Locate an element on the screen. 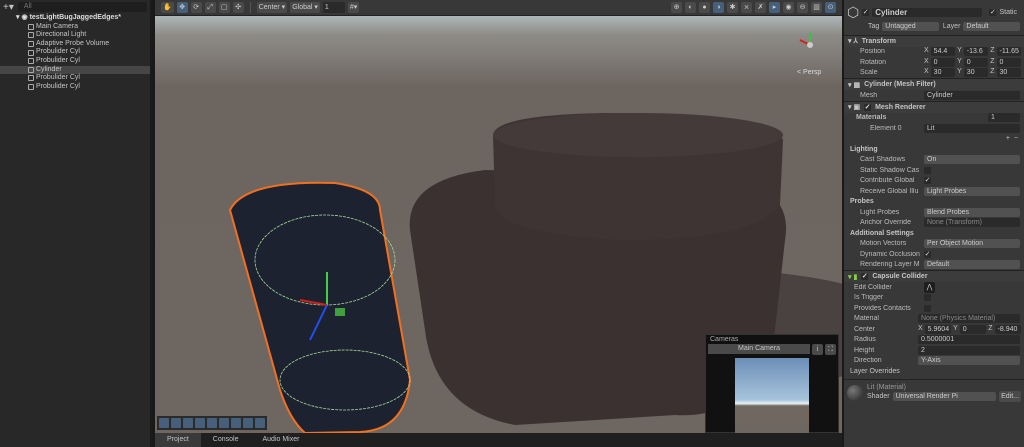 The image size is (1024, 447). tab-console: Console is located at coordinates (226, 440).